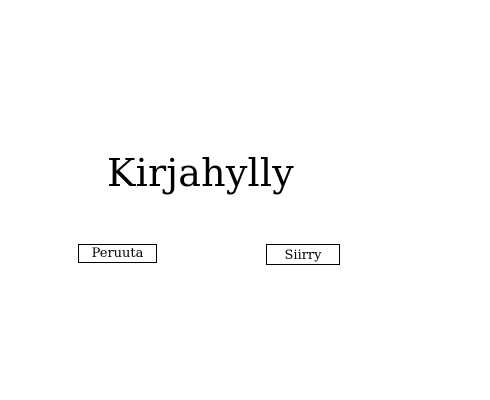 This screenshot has width=490, height=400. I want to click on page-title: Kirjahylly, so click(200, 173).